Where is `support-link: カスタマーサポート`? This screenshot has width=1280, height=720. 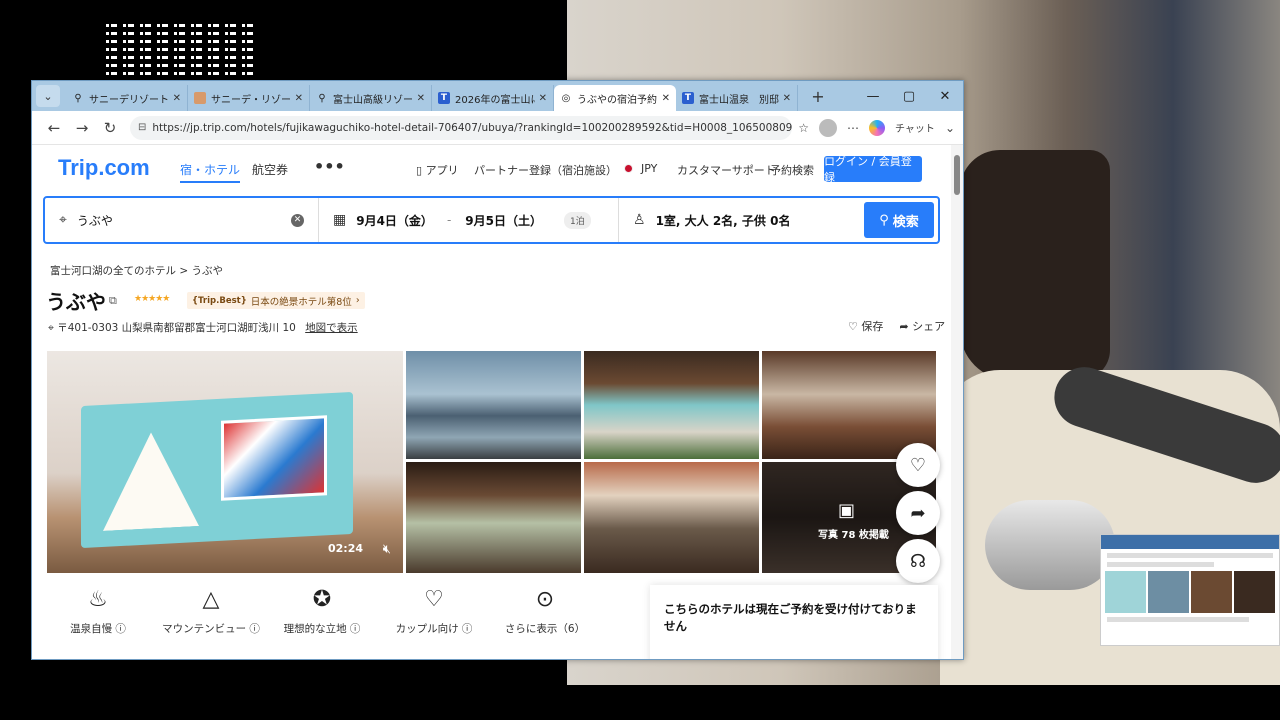
support-link: カスタマーサポート is located at coordinates (726, 170).